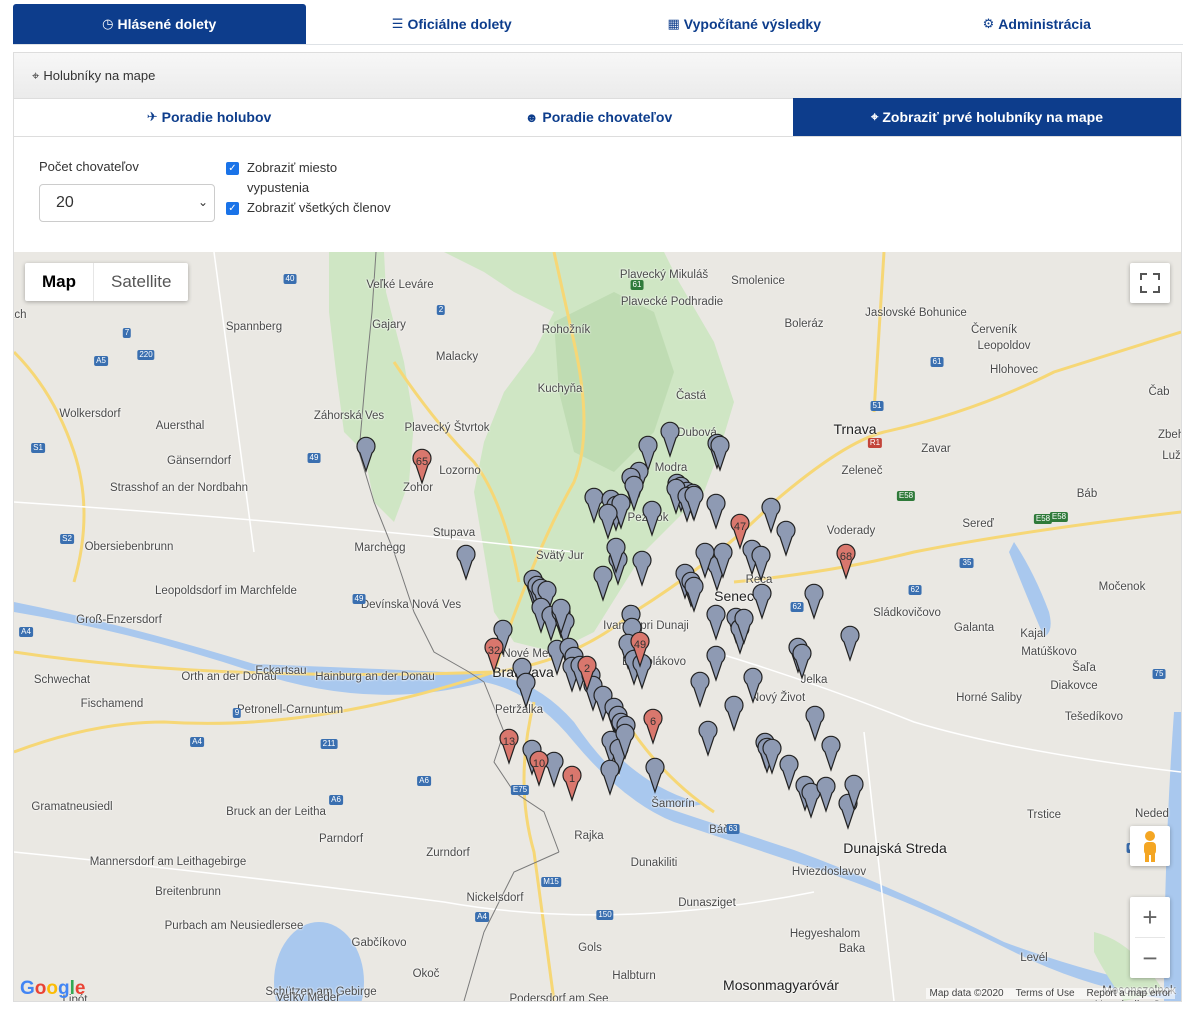 This screenshot has height=1019, width=1191. Describe the element at coordinates (89, 166) in the screenshot. I see `breeder-count-label: Počet chovateľov` at that location.